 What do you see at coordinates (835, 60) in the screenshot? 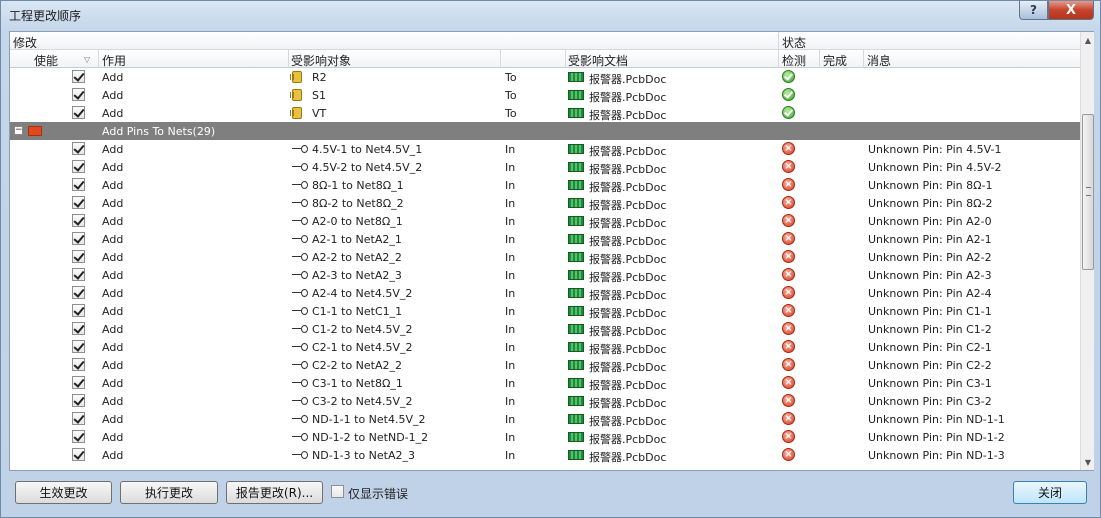
I see `col-done-header: 完成` at bounding box center [835, 60].